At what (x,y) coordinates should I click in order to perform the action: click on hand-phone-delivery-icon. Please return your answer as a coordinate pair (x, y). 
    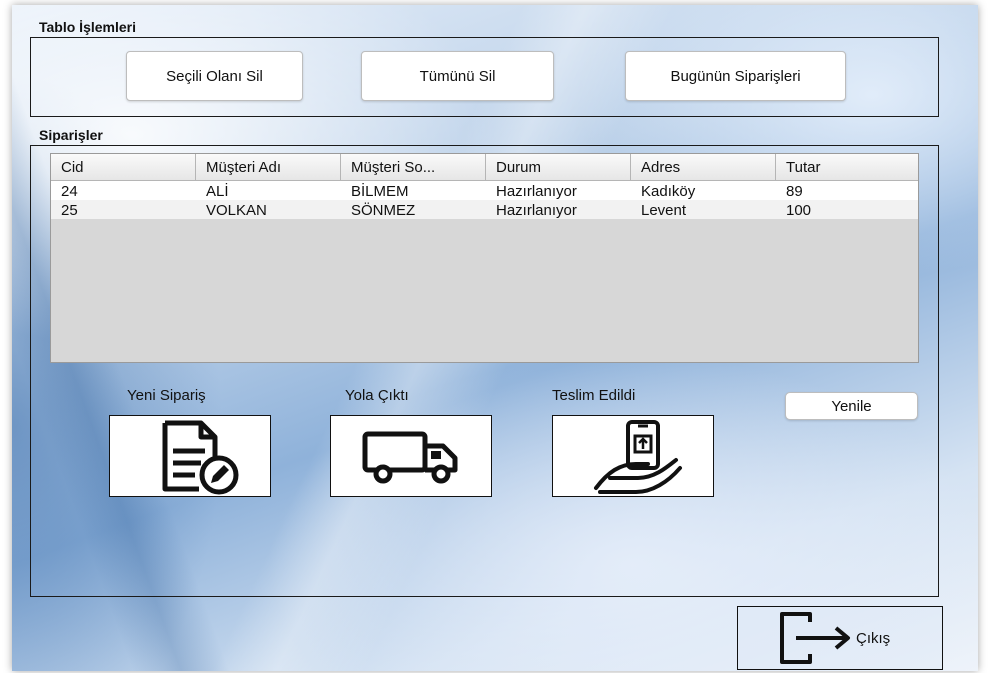
    Looking at the image, I should click on (638, 457).